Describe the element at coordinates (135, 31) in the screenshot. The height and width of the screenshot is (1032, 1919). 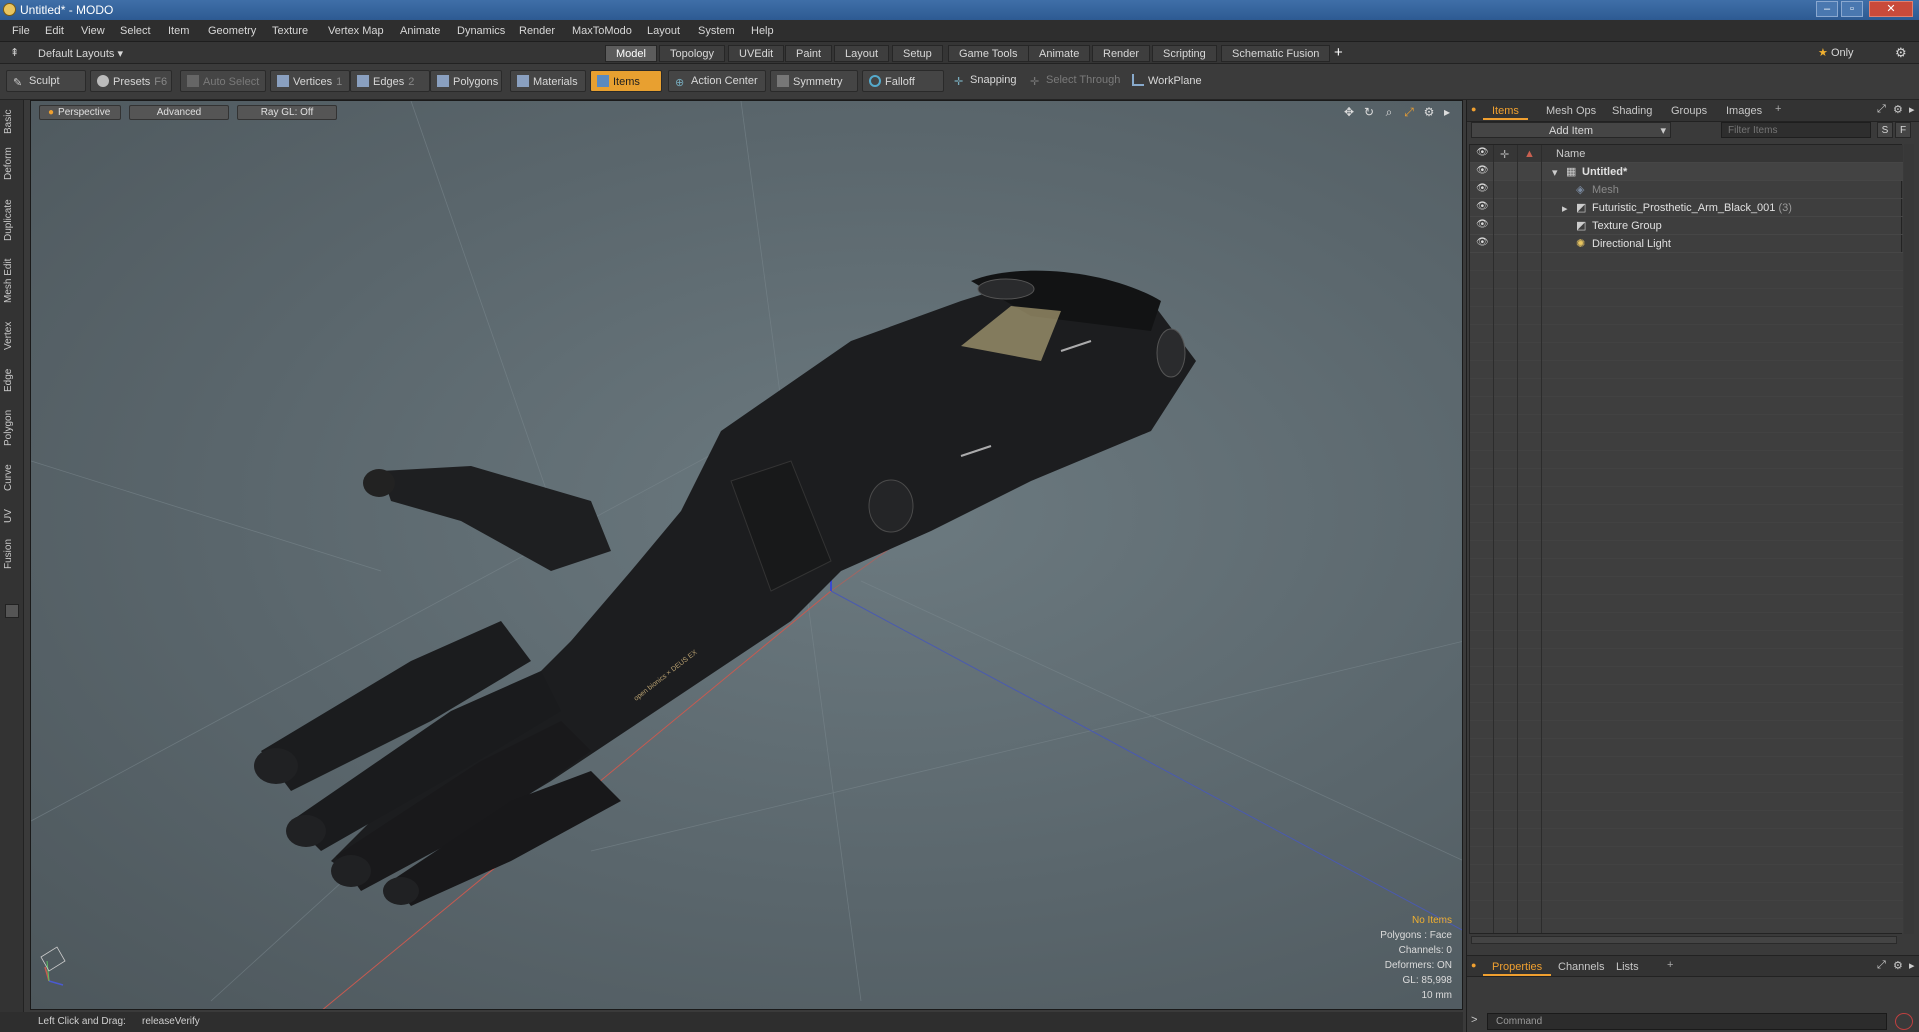
I see `menu-select: Select` at that location.